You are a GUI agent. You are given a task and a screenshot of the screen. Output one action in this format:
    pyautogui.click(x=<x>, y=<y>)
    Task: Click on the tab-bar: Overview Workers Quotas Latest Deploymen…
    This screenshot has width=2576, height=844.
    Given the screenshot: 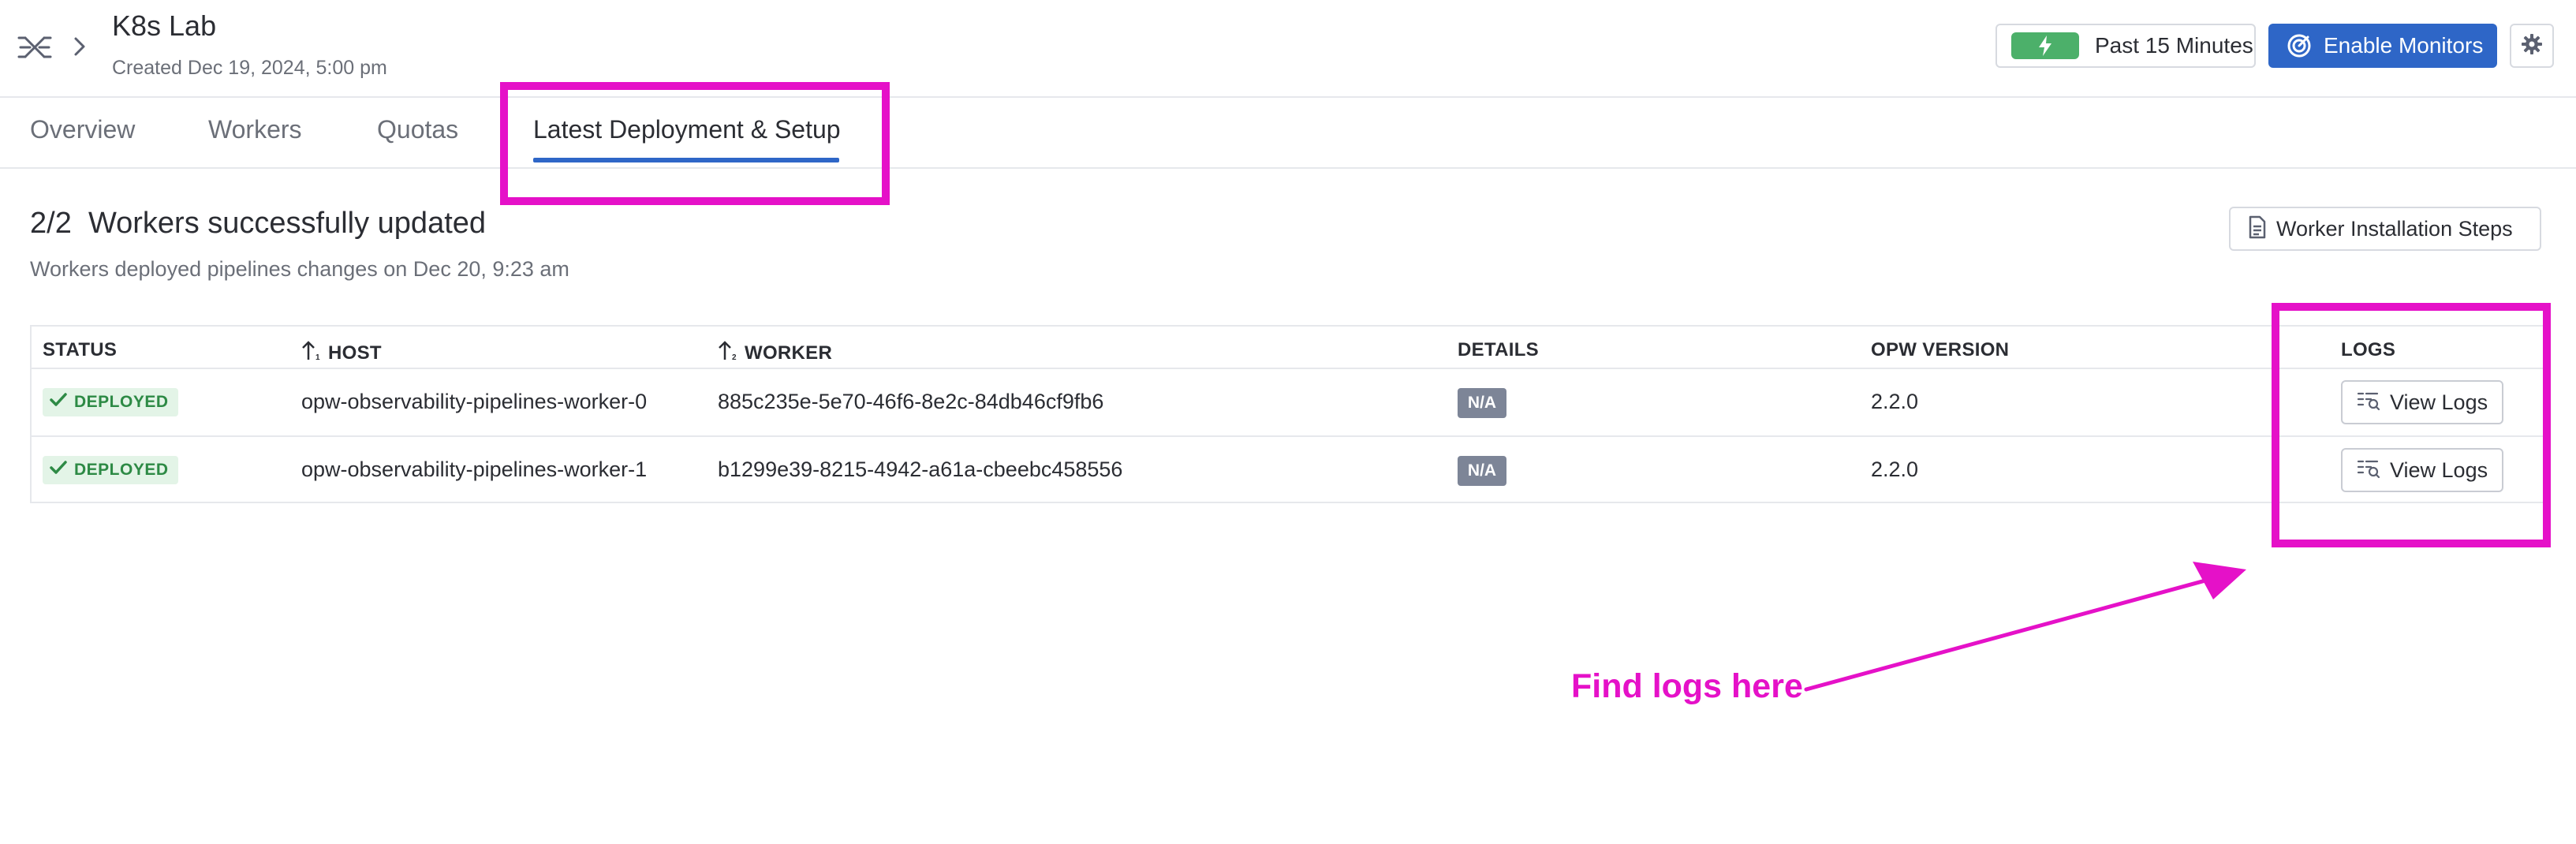 What is the action you would take?
    pyautogui.click(x=1288, y=133)
    